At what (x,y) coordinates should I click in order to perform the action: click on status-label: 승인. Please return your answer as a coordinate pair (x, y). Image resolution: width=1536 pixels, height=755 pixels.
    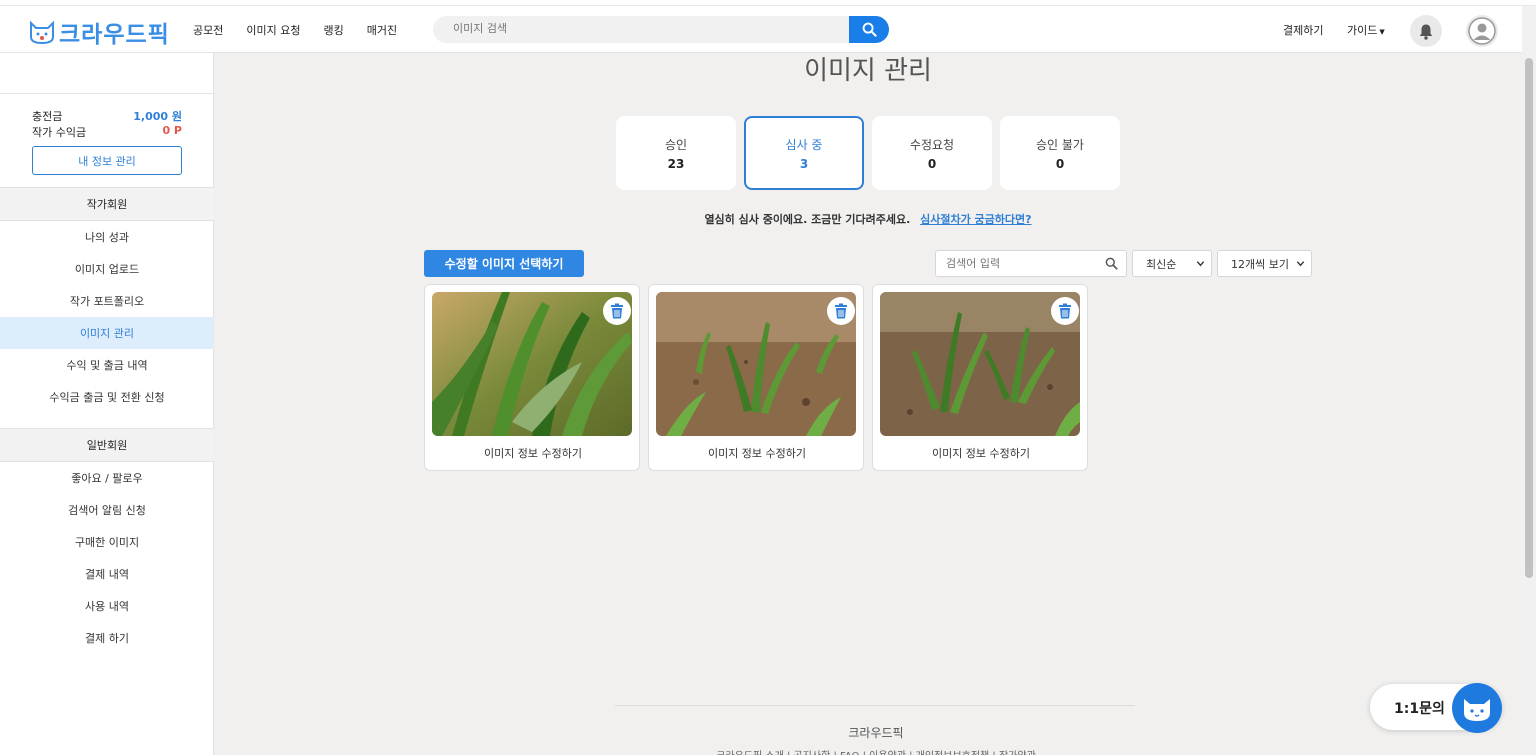
    Looking at the image, I should click on (676, 144).